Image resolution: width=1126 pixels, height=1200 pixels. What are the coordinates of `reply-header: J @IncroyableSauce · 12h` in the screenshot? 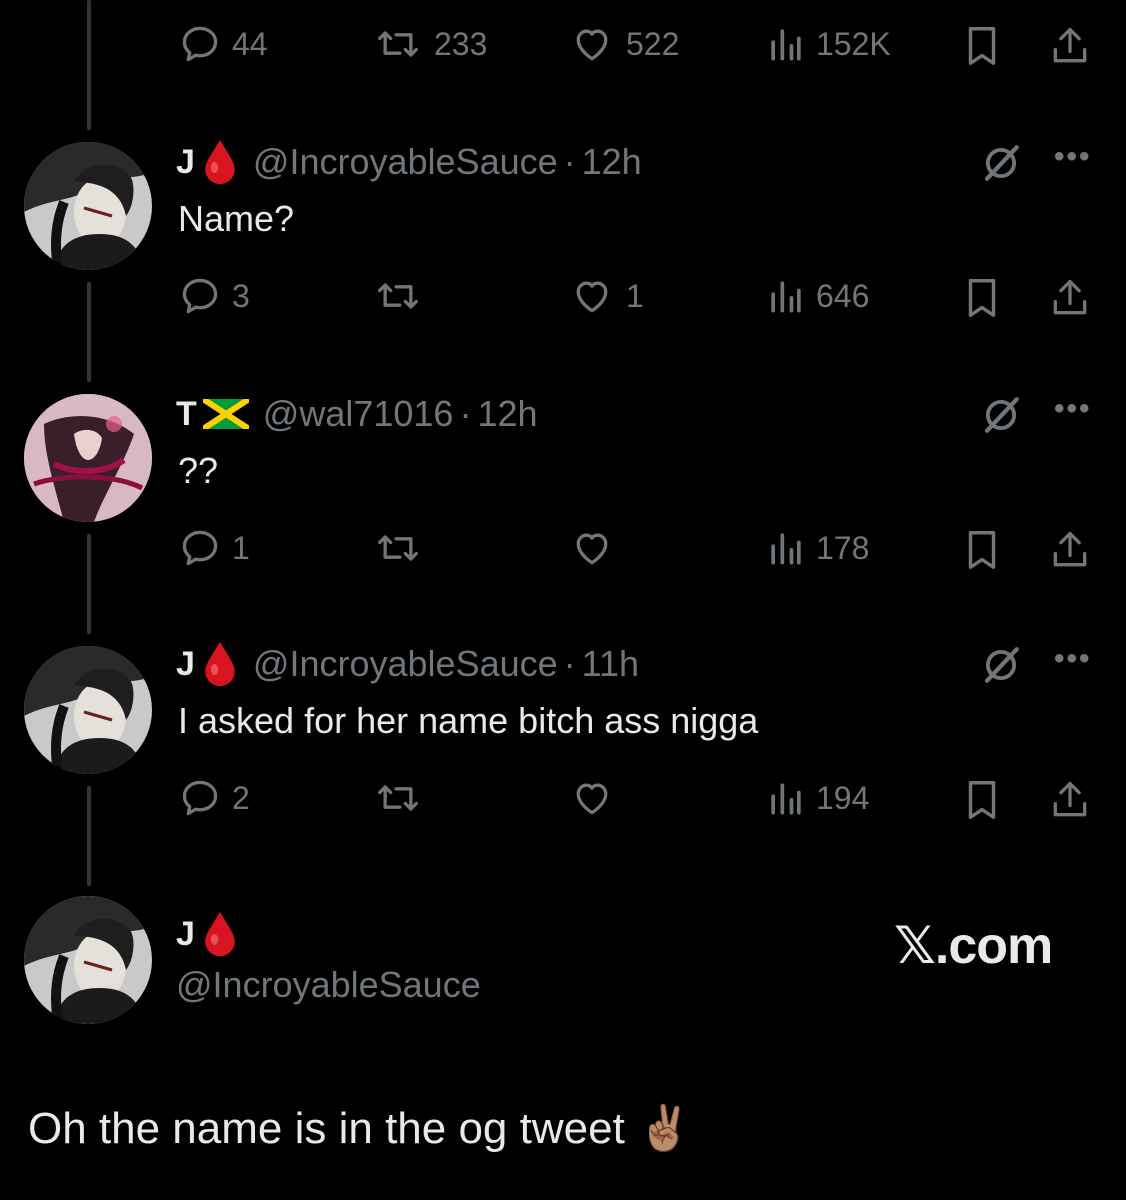 It's located at (409, 162).